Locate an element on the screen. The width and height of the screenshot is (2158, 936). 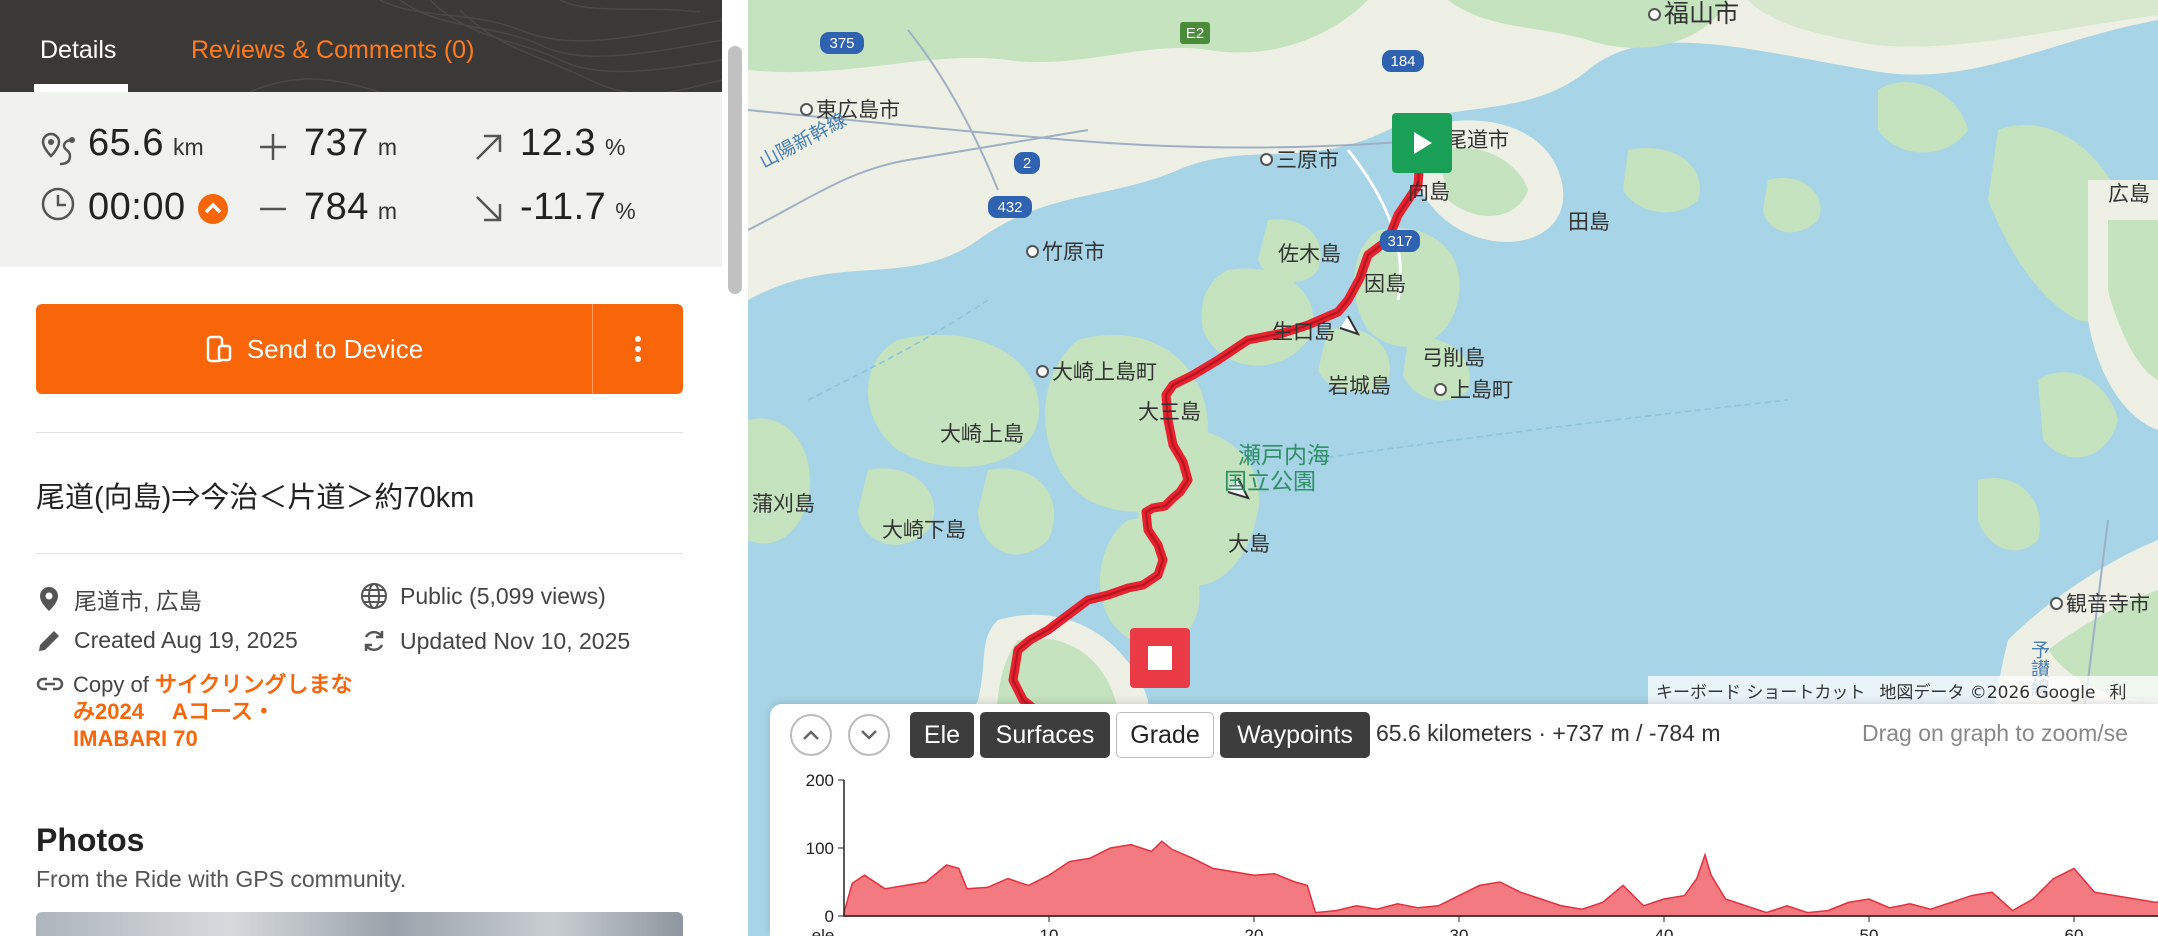
copied-from-text: Copy of サイクリングしまなみ2024 Aコース・IMABARI 70 is located at coordinates (218, 711).